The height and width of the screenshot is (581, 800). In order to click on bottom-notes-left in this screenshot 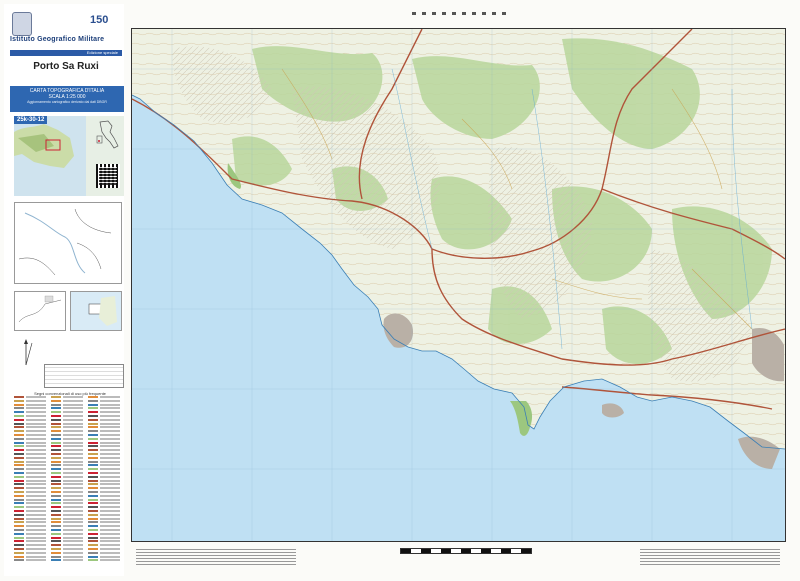, I will do `click(216, 556)`.